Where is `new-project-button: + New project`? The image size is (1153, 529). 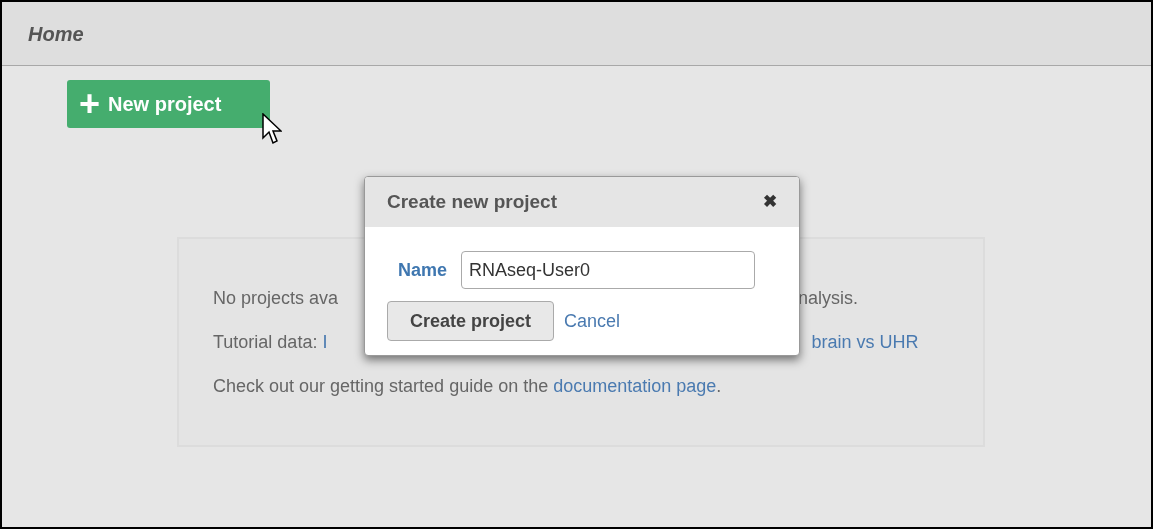 new-project-button: + New project is located at coordinates (168, 104).